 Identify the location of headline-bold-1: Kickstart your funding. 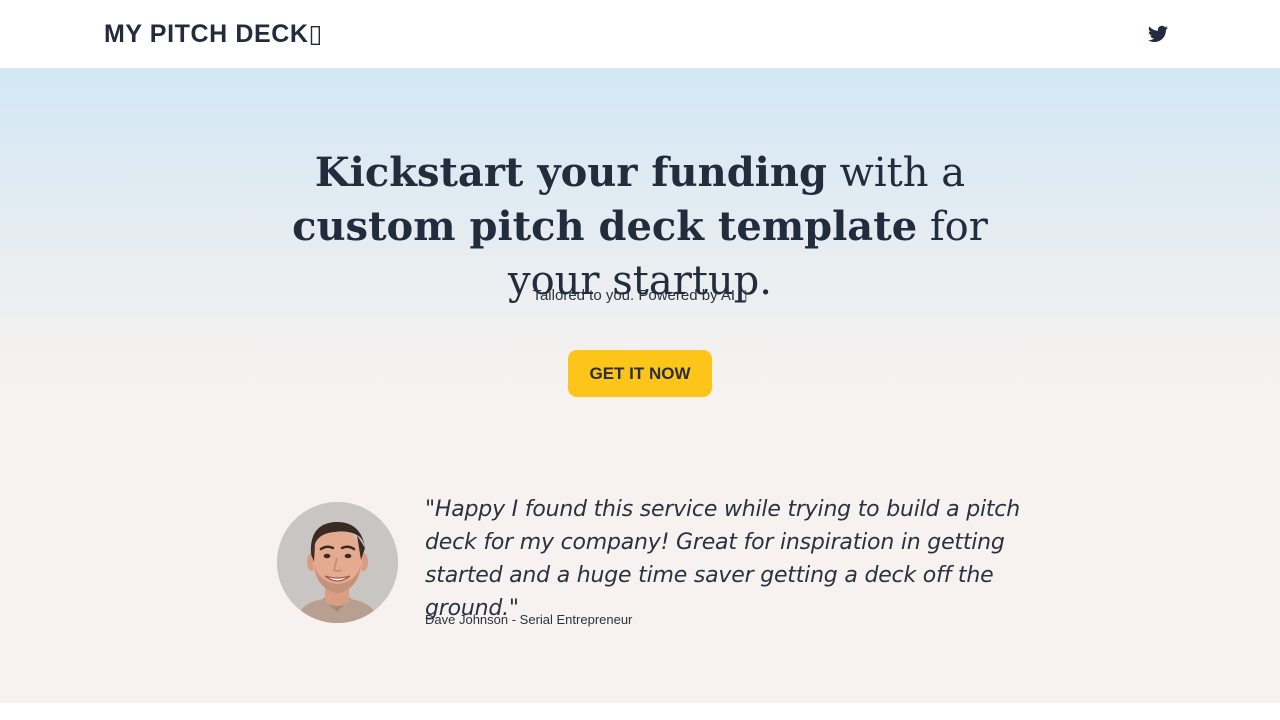
(570, 172).